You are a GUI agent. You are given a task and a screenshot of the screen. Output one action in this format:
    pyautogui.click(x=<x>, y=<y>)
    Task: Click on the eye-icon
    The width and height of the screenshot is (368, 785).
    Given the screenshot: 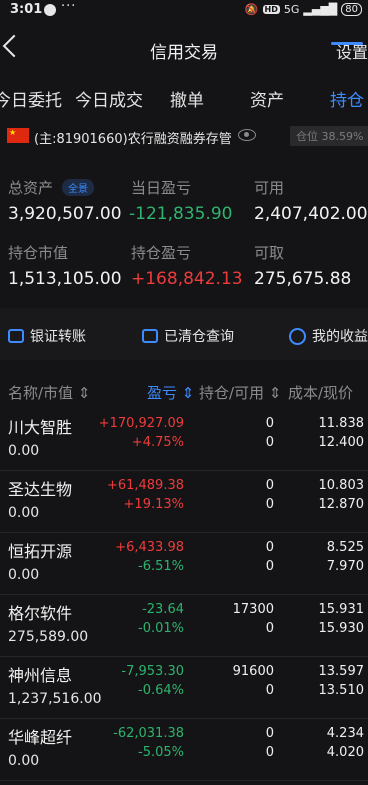 What is the action you would take?
    pyautogui.click(x=247, y=135)
    